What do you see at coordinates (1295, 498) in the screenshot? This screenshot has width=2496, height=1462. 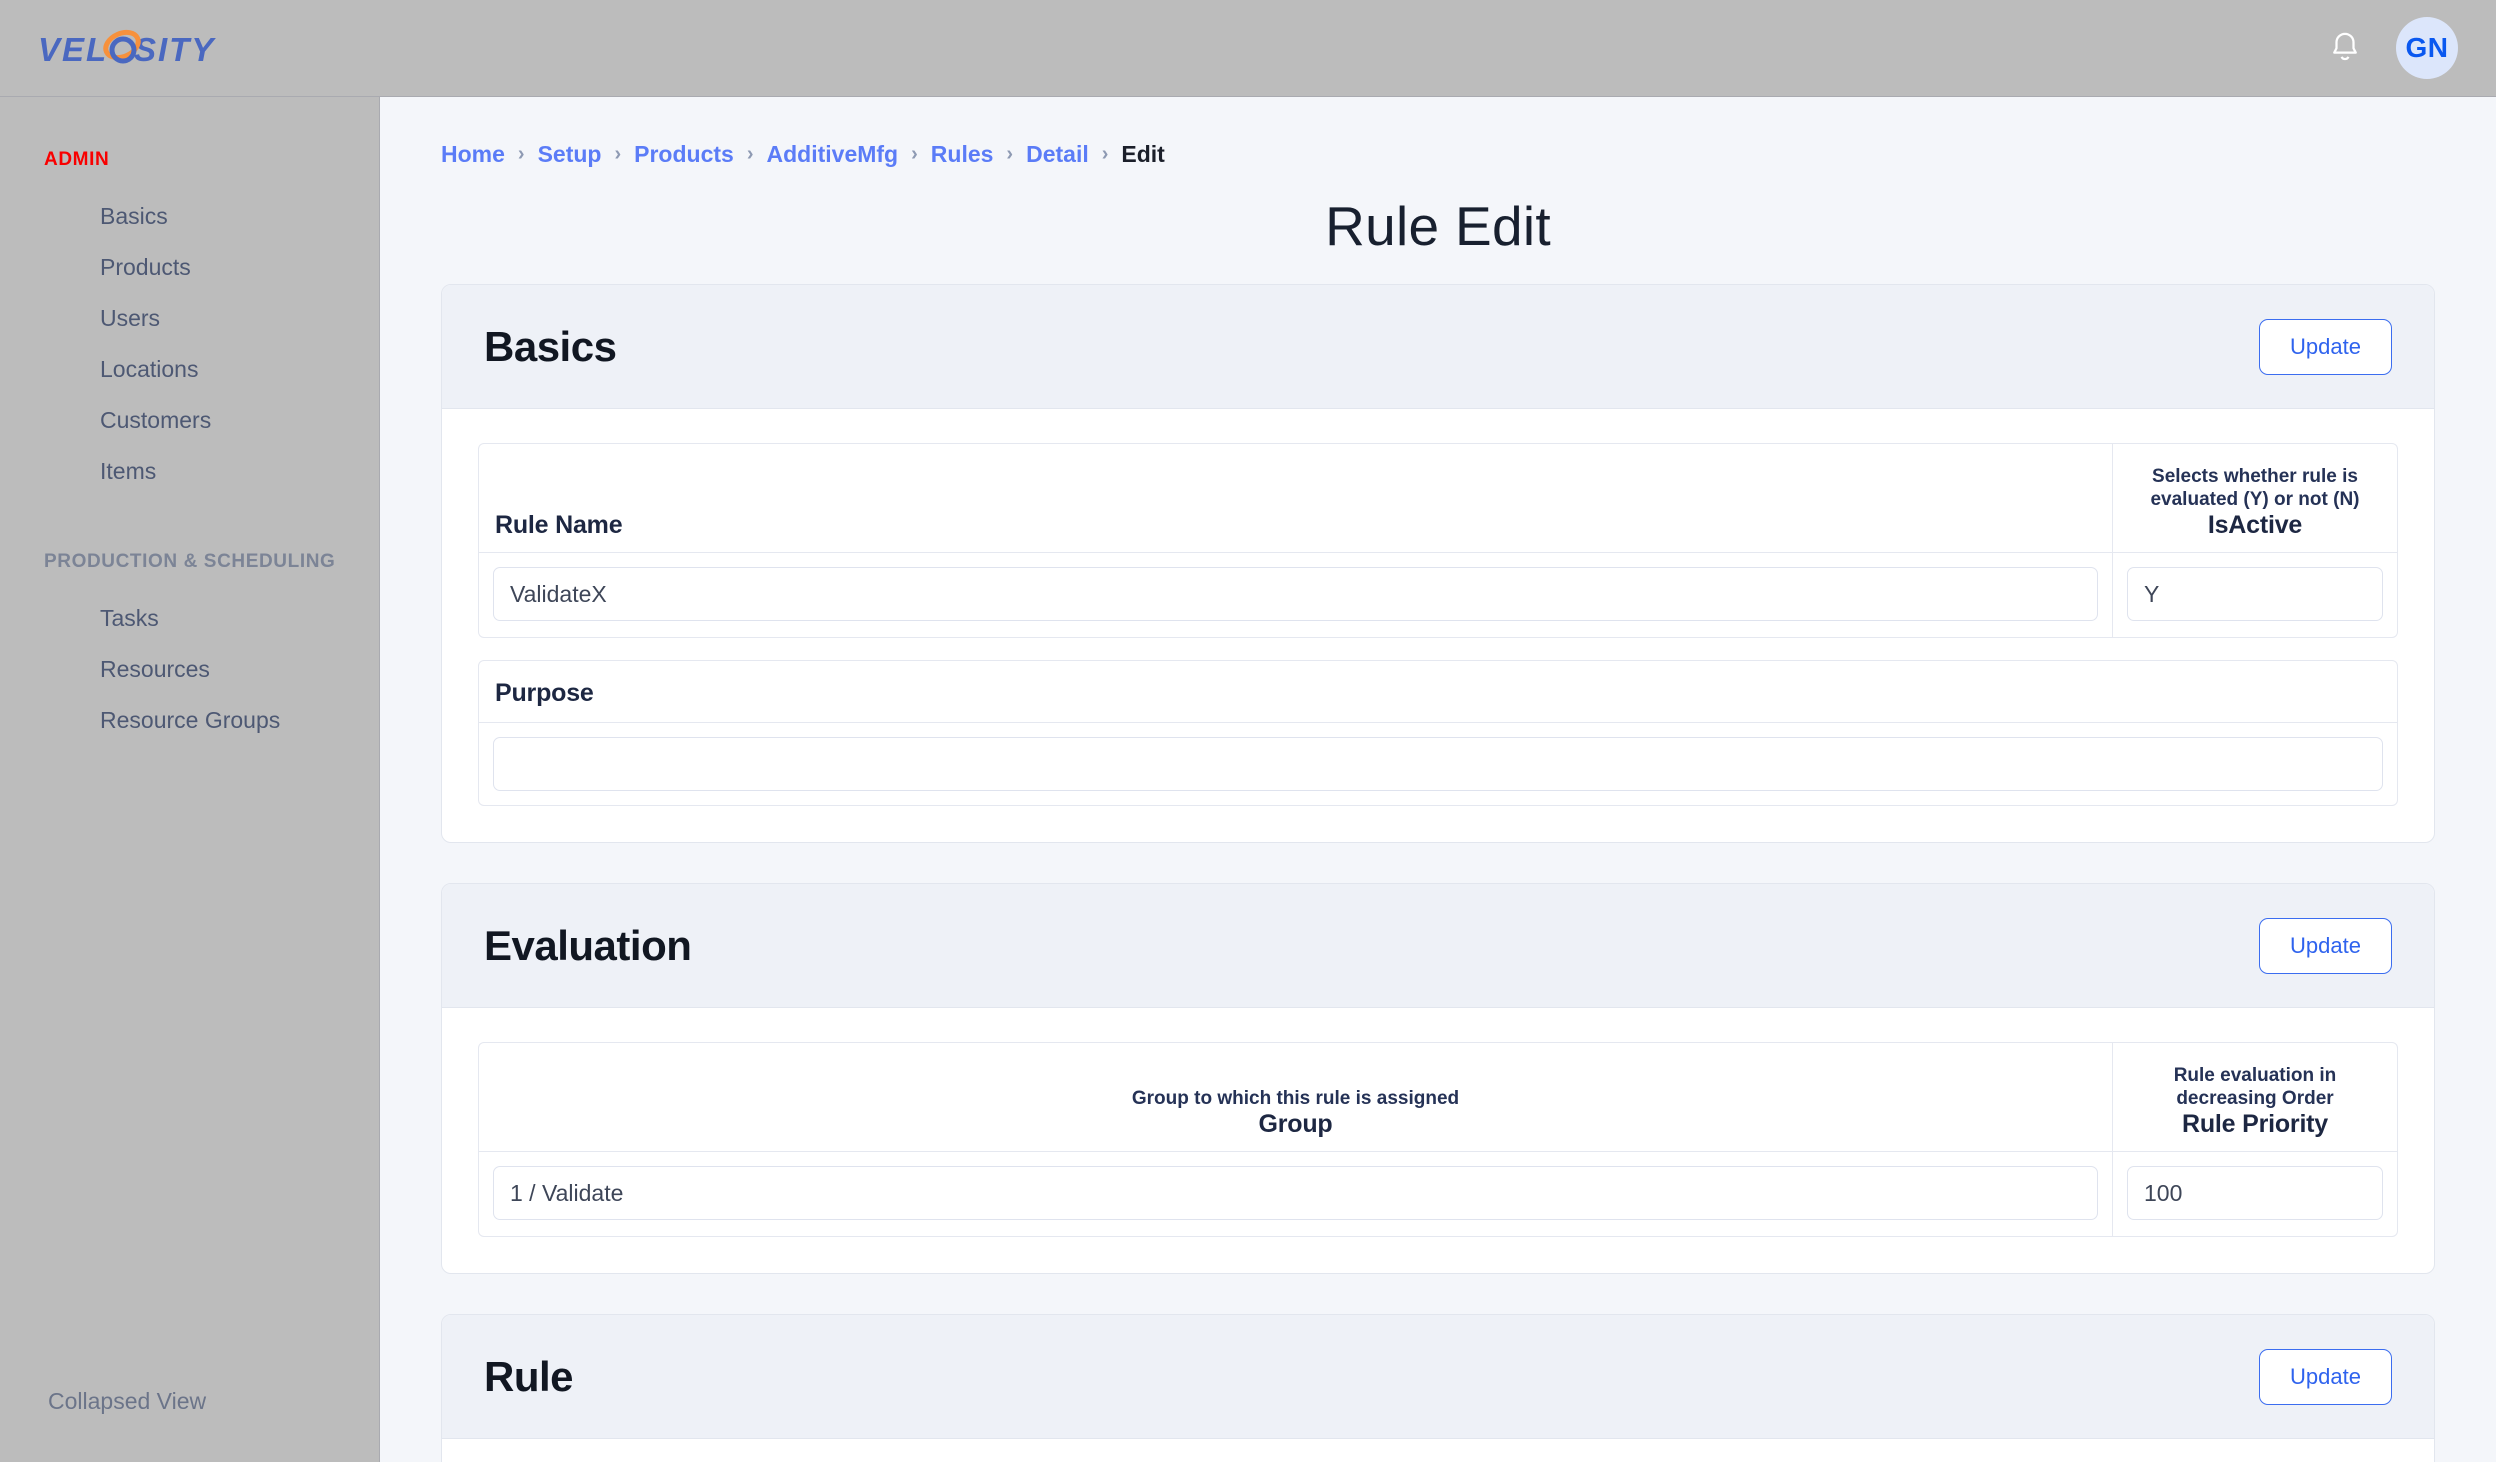 I see `rule-name-label-cell: Rule Name` at bounding box center [1295, 498].